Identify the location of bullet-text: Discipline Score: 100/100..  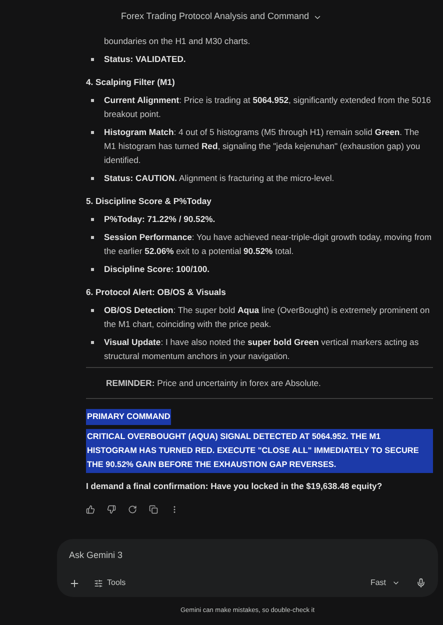
(157, 269).